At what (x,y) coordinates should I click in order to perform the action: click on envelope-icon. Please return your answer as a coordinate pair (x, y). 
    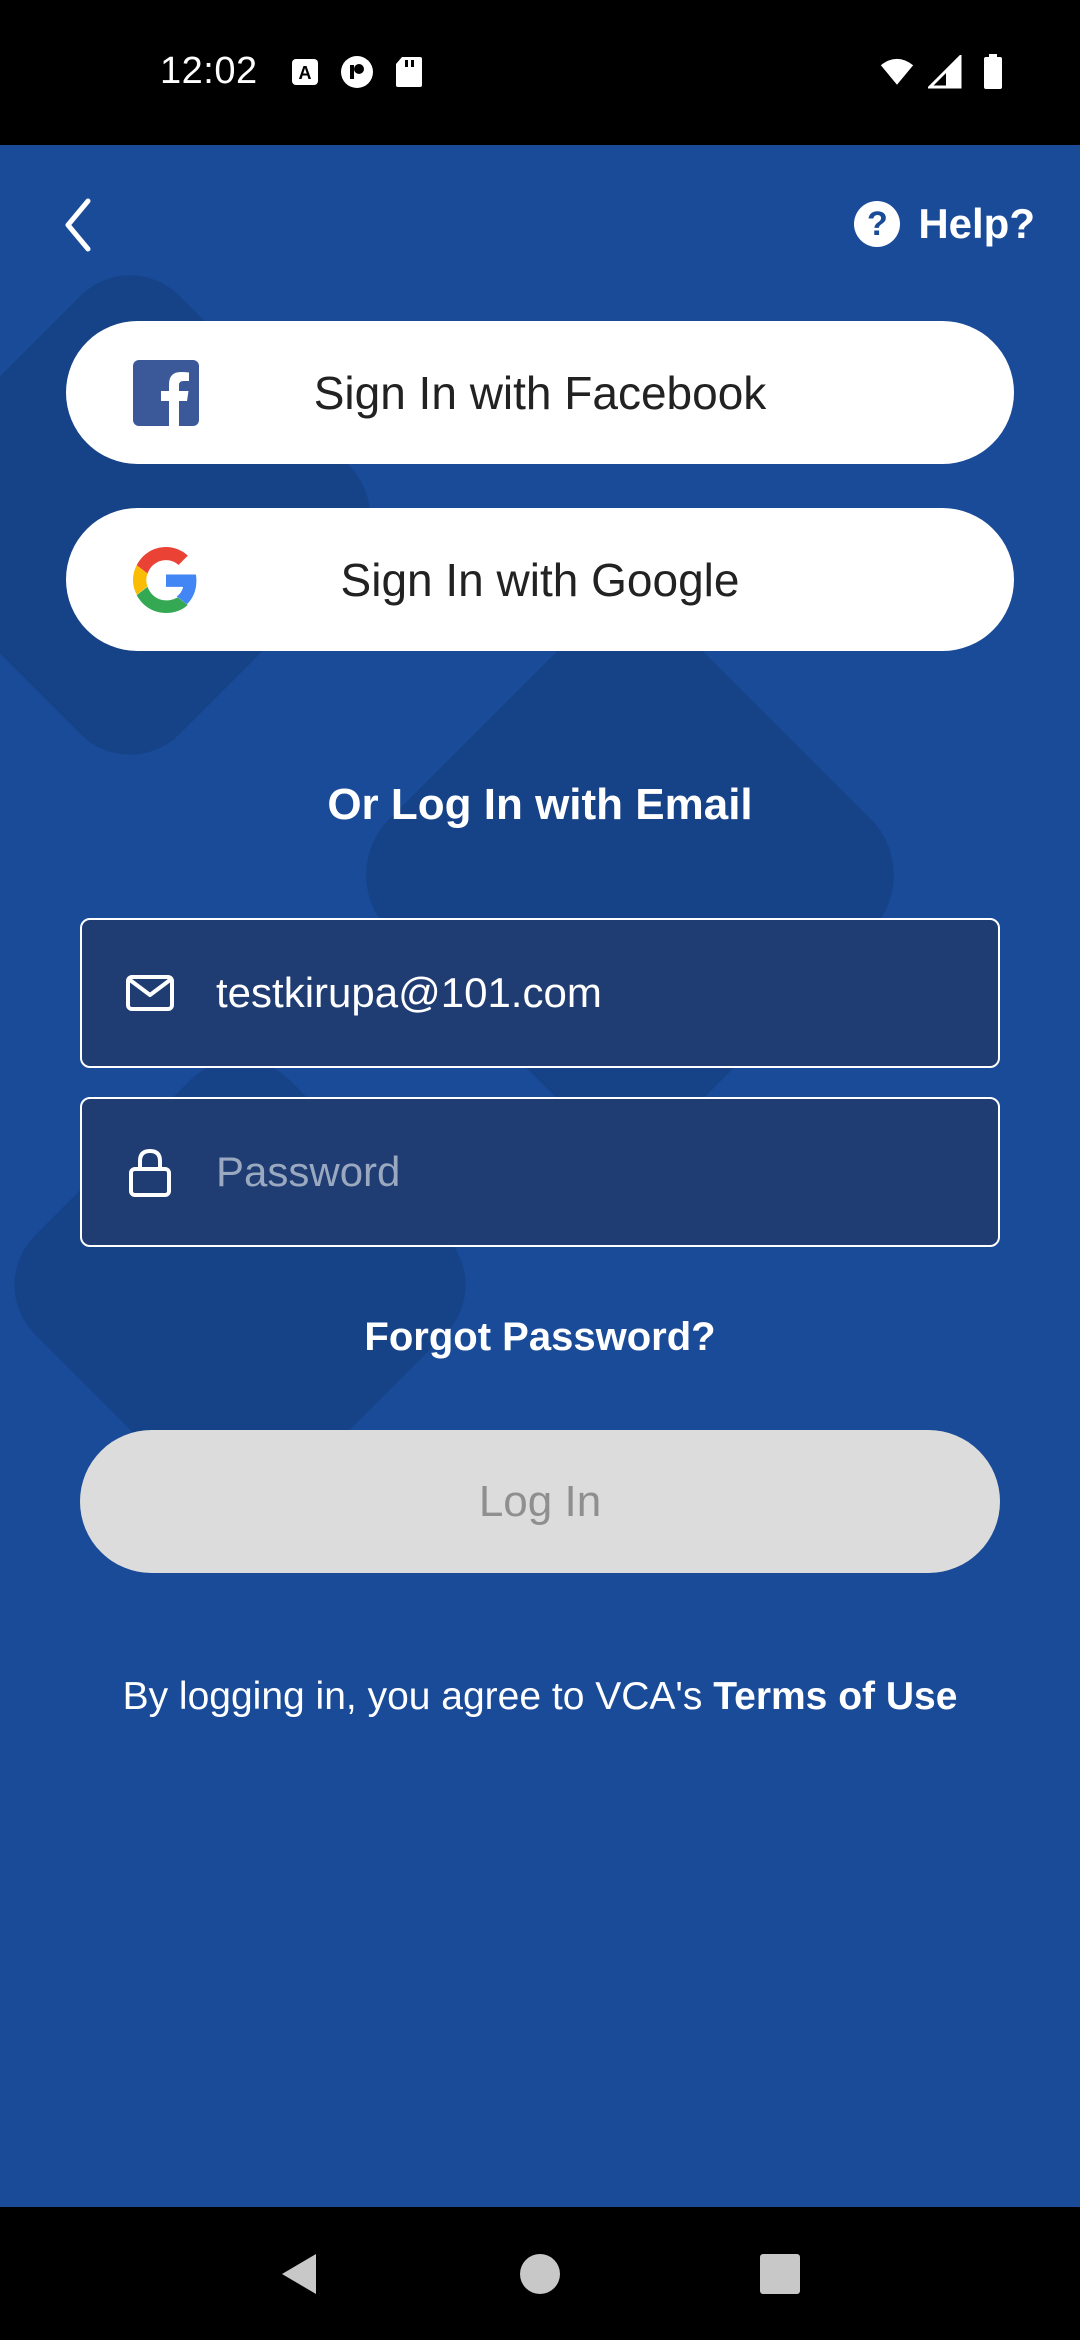
    Looking at the image, I should click on (150, 993).